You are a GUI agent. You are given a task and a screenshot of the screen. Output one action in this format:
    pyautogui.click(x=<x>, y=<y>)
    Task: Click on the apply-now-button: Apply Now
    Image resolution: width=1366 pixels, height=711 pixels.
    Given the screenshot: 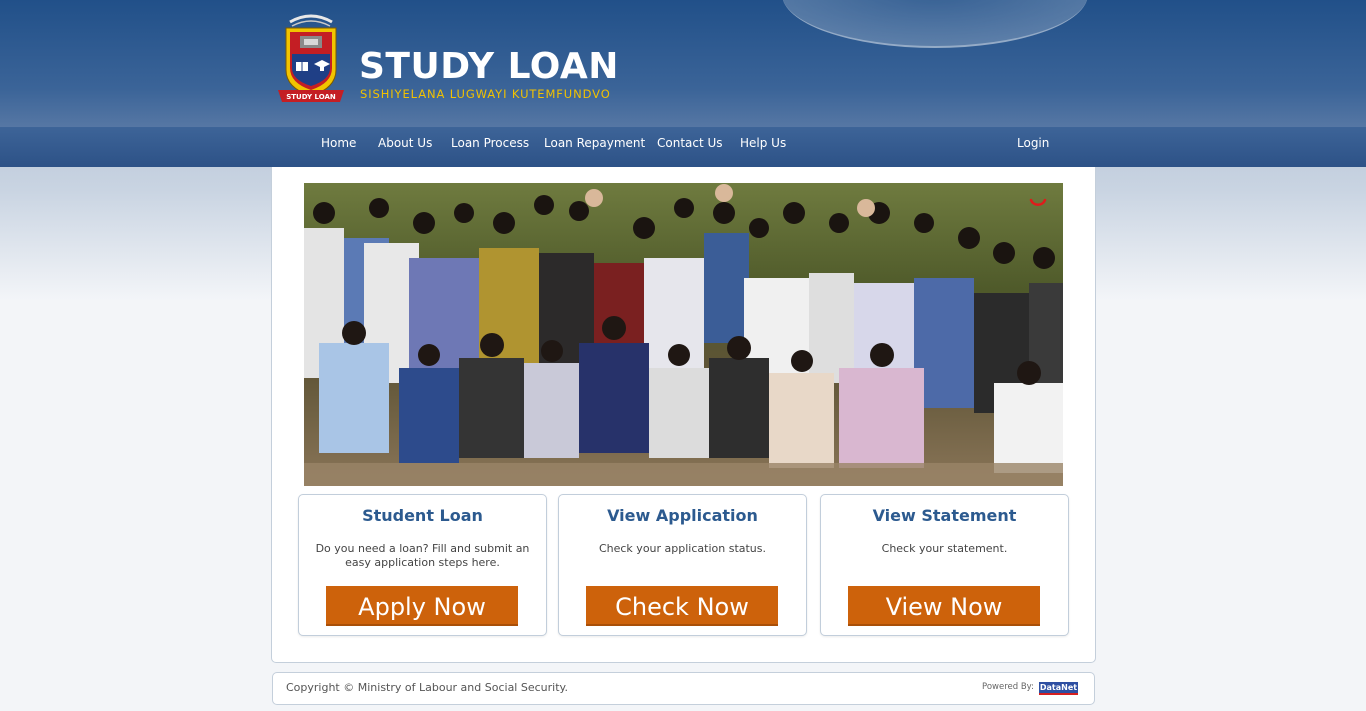 What is the action you would take?
    pyautogui.click(x=422, y=606)
    